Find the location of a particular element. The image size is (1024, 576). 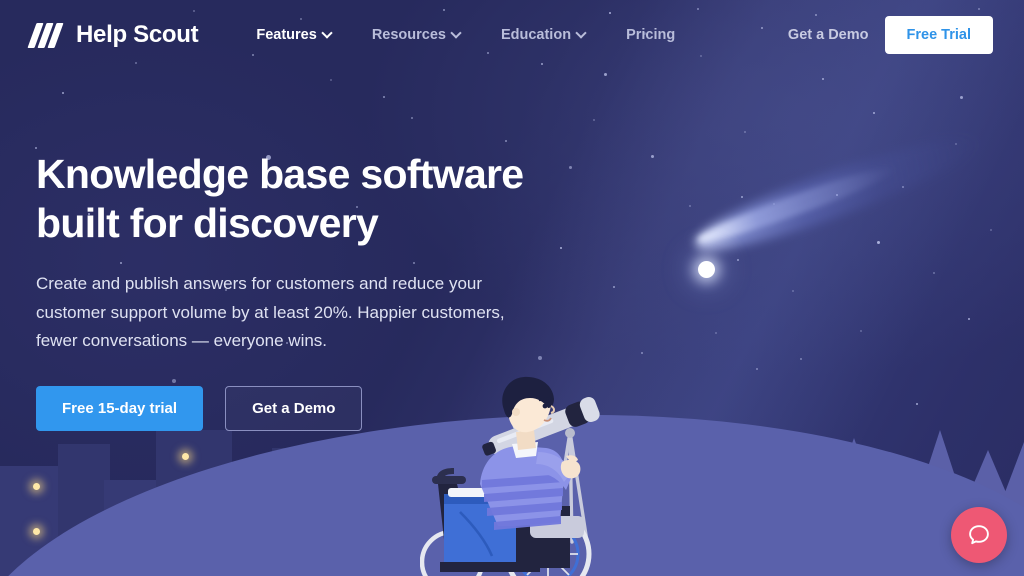

nav-get-a-demo-link: Get a Demo is located at coordinates (828, 35).